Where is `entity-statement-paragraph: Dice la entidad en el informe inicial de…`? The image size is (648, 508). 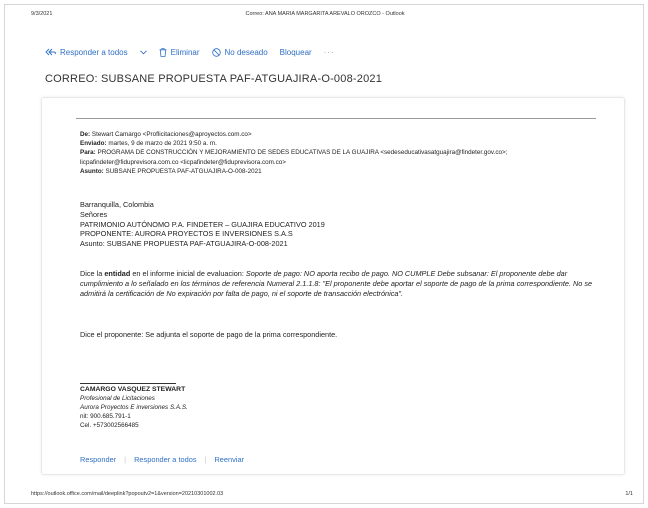
entity-statement-paragraph: Dice la entidad en el informe inicial de… is located at coordinates (341, 283).